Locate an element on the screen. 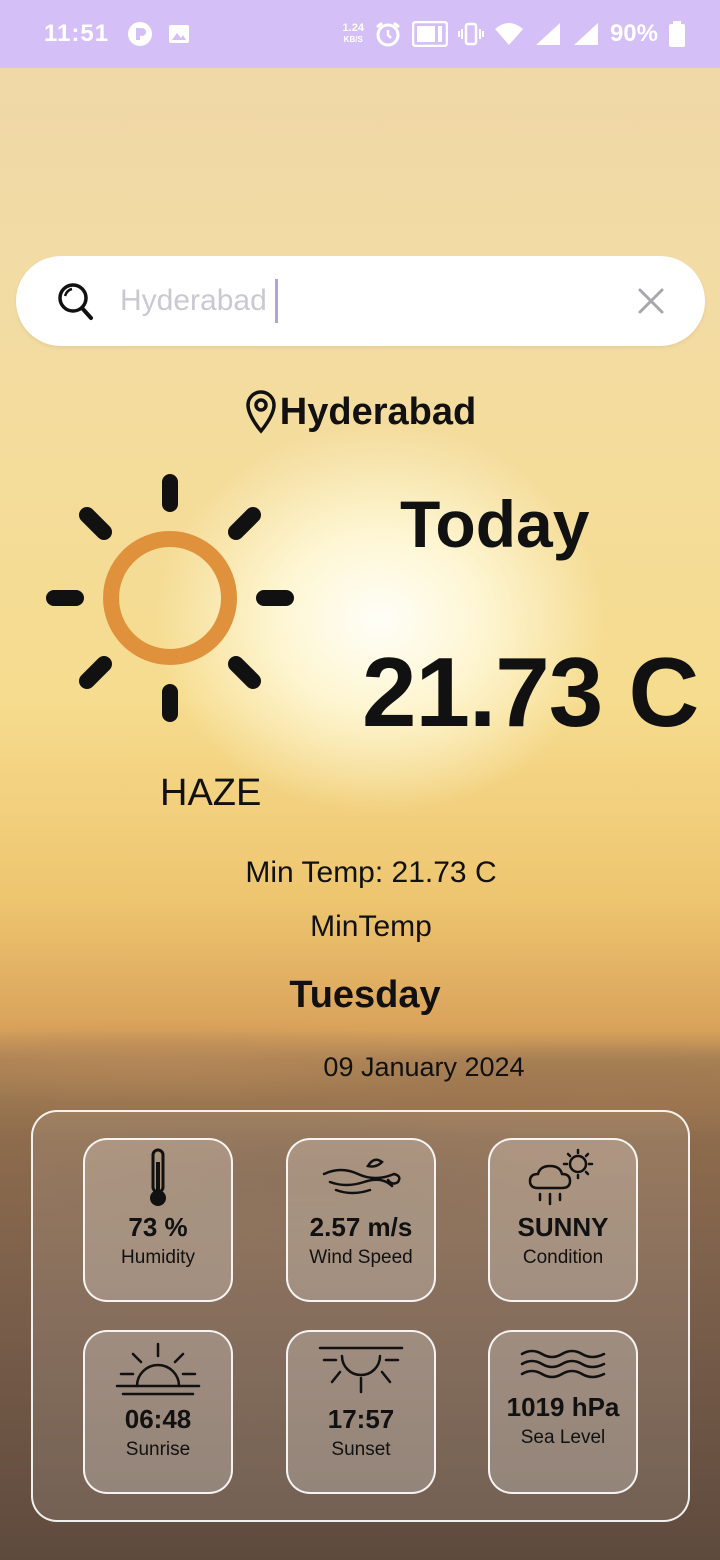 This screenshot has height=1560, width=720. vowifi-icon is located at coordinates (429, 34).